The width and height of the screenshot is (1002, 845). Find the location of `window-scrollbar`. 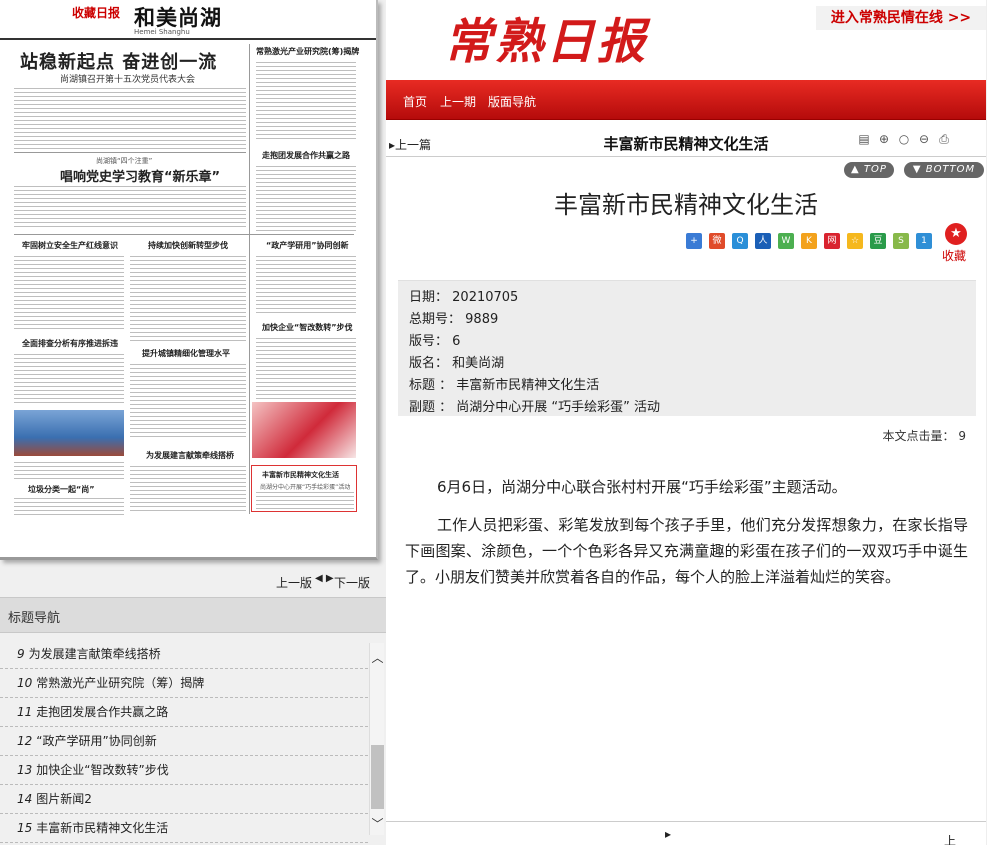

window-scrollbar is located at coordinates (994, 422).